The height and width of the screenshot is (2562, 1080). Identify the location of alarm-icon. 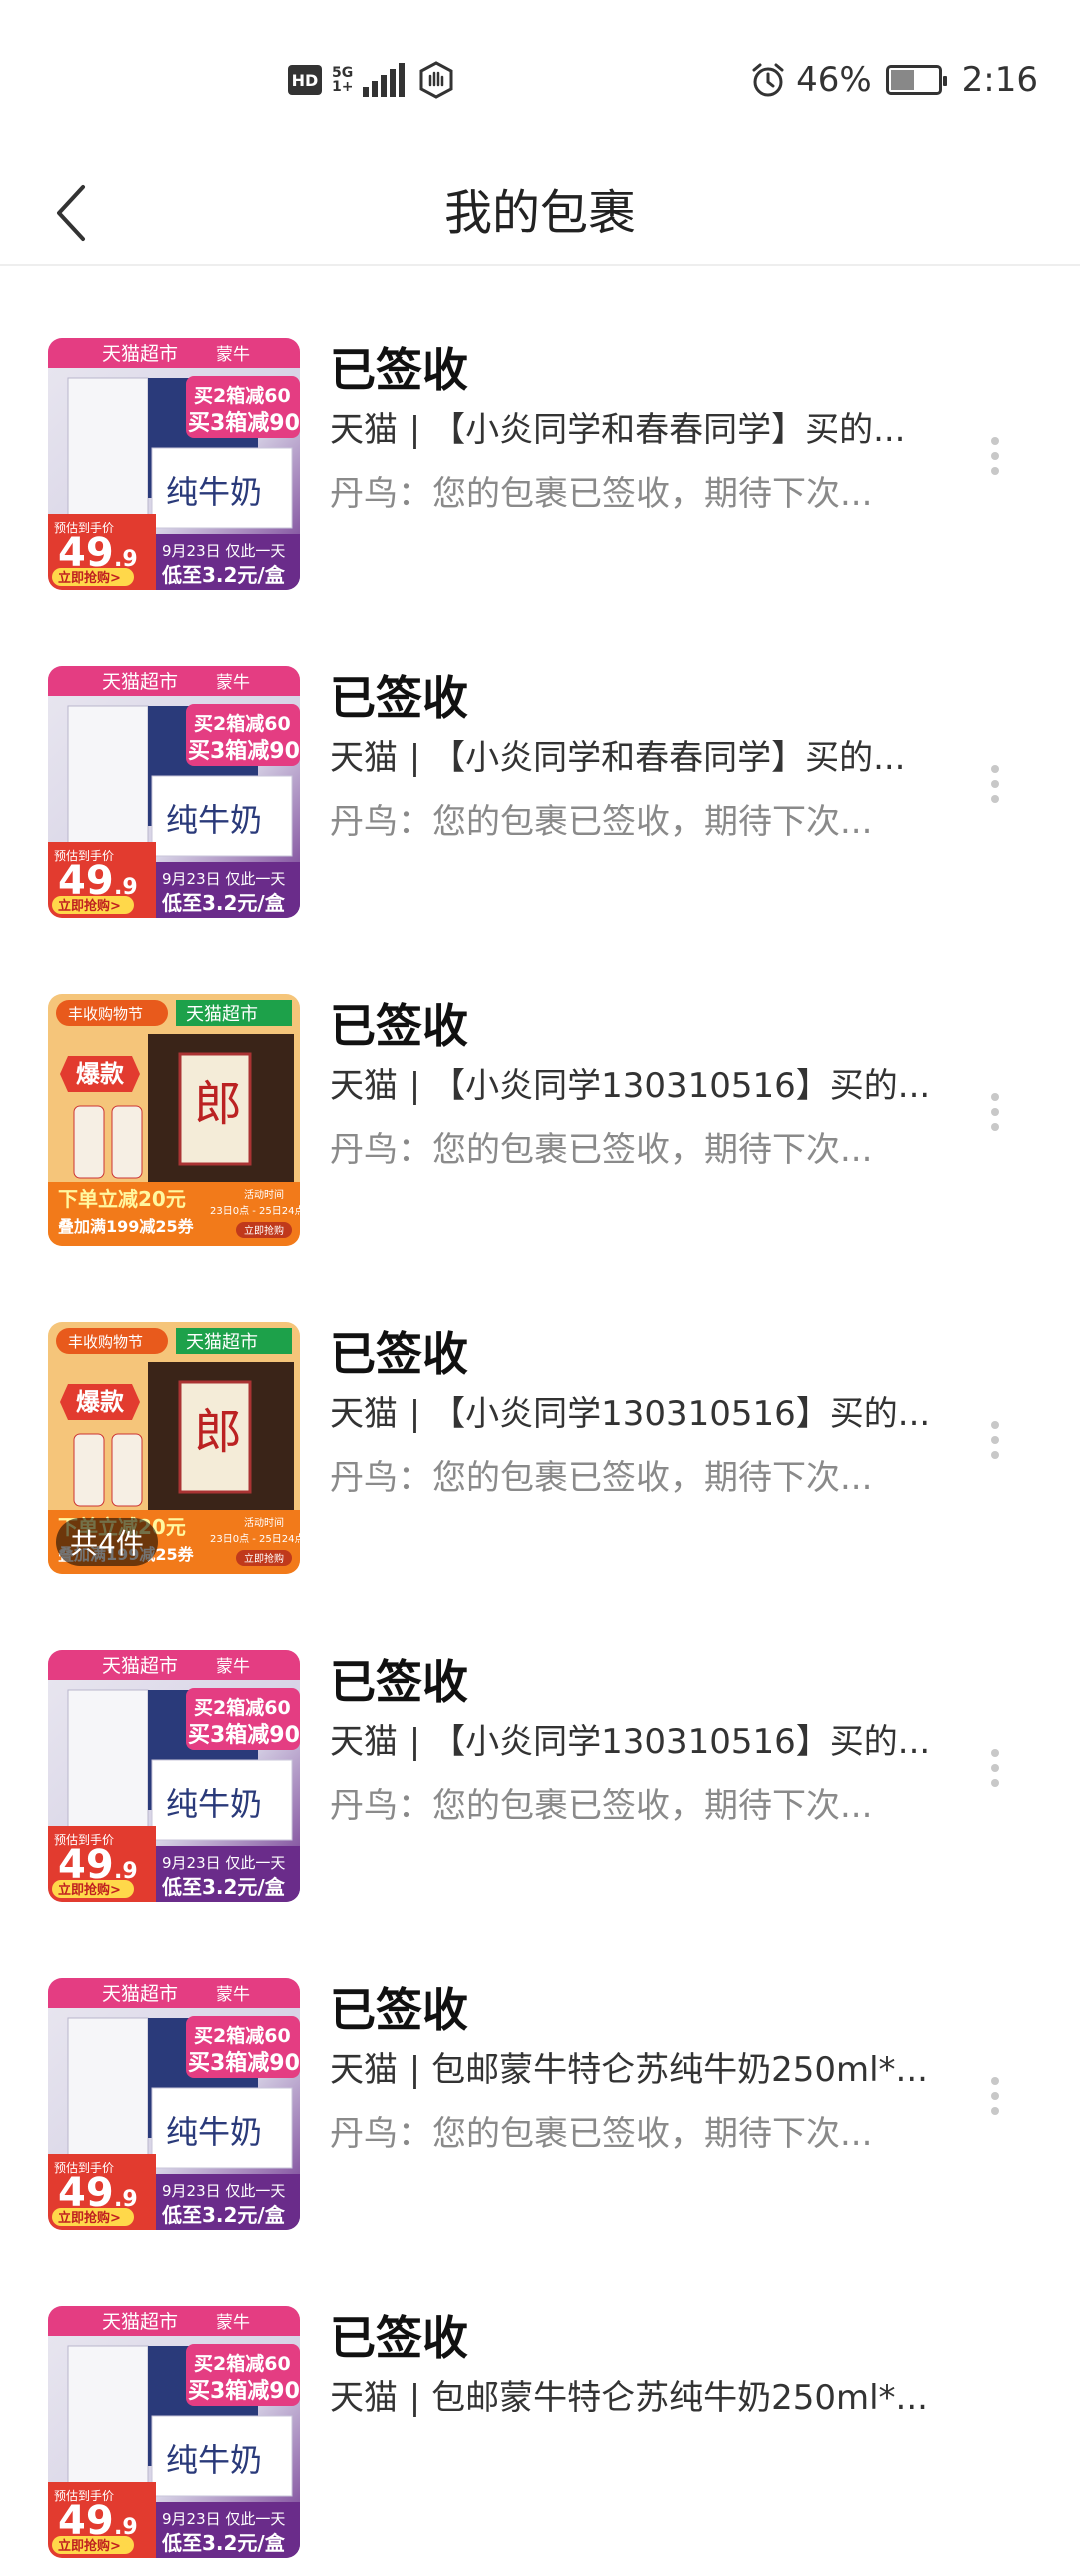
(768, 80).